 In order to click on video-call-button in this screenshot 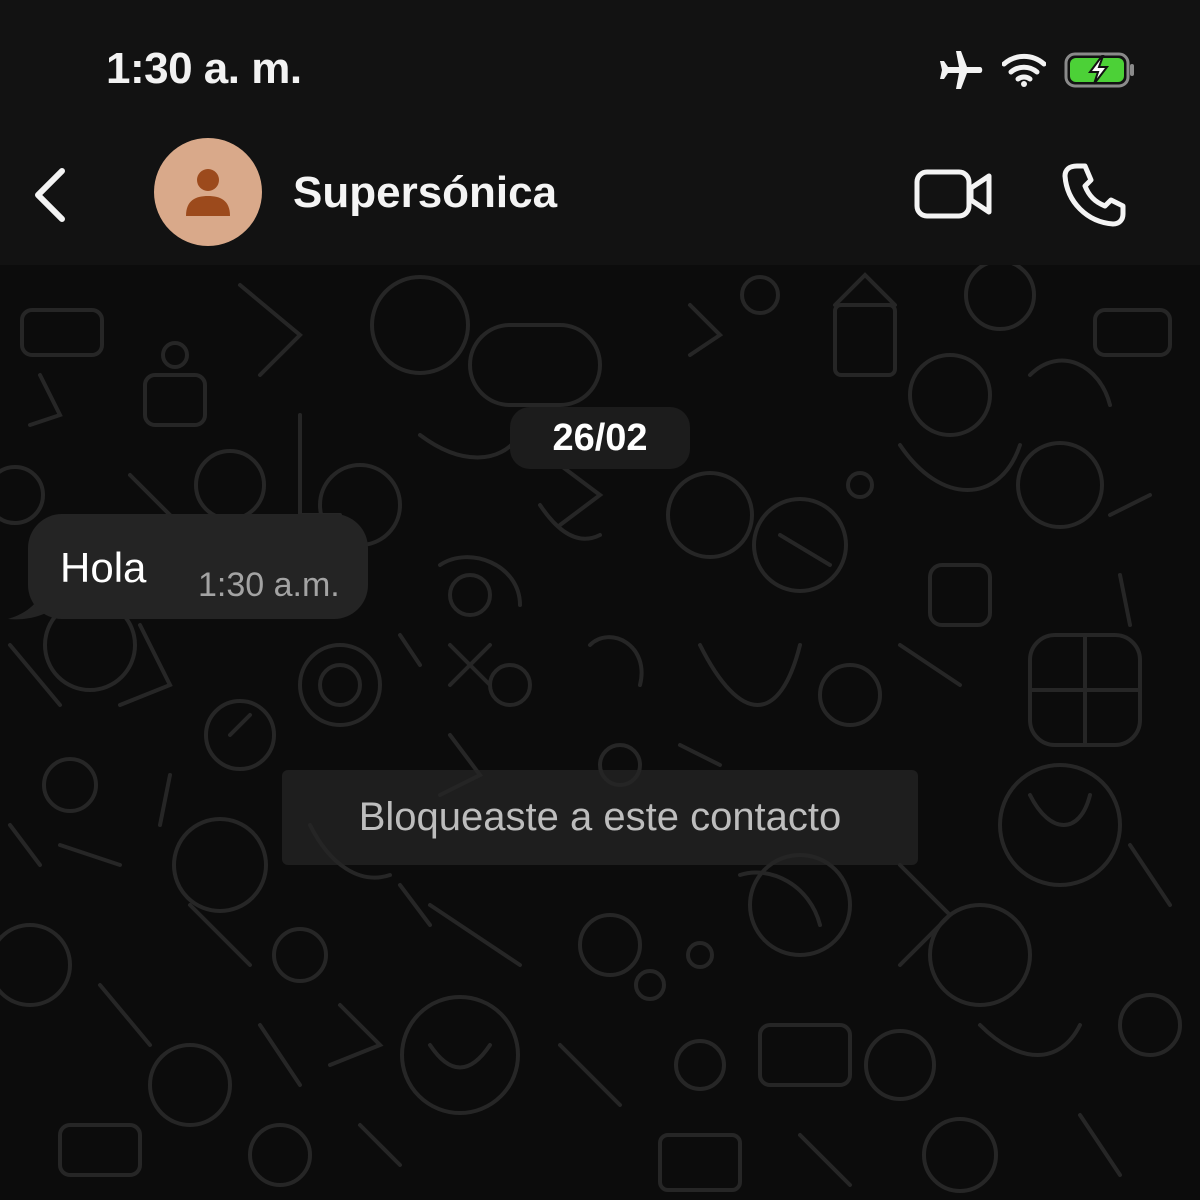, I will do `click(953, 194)`.